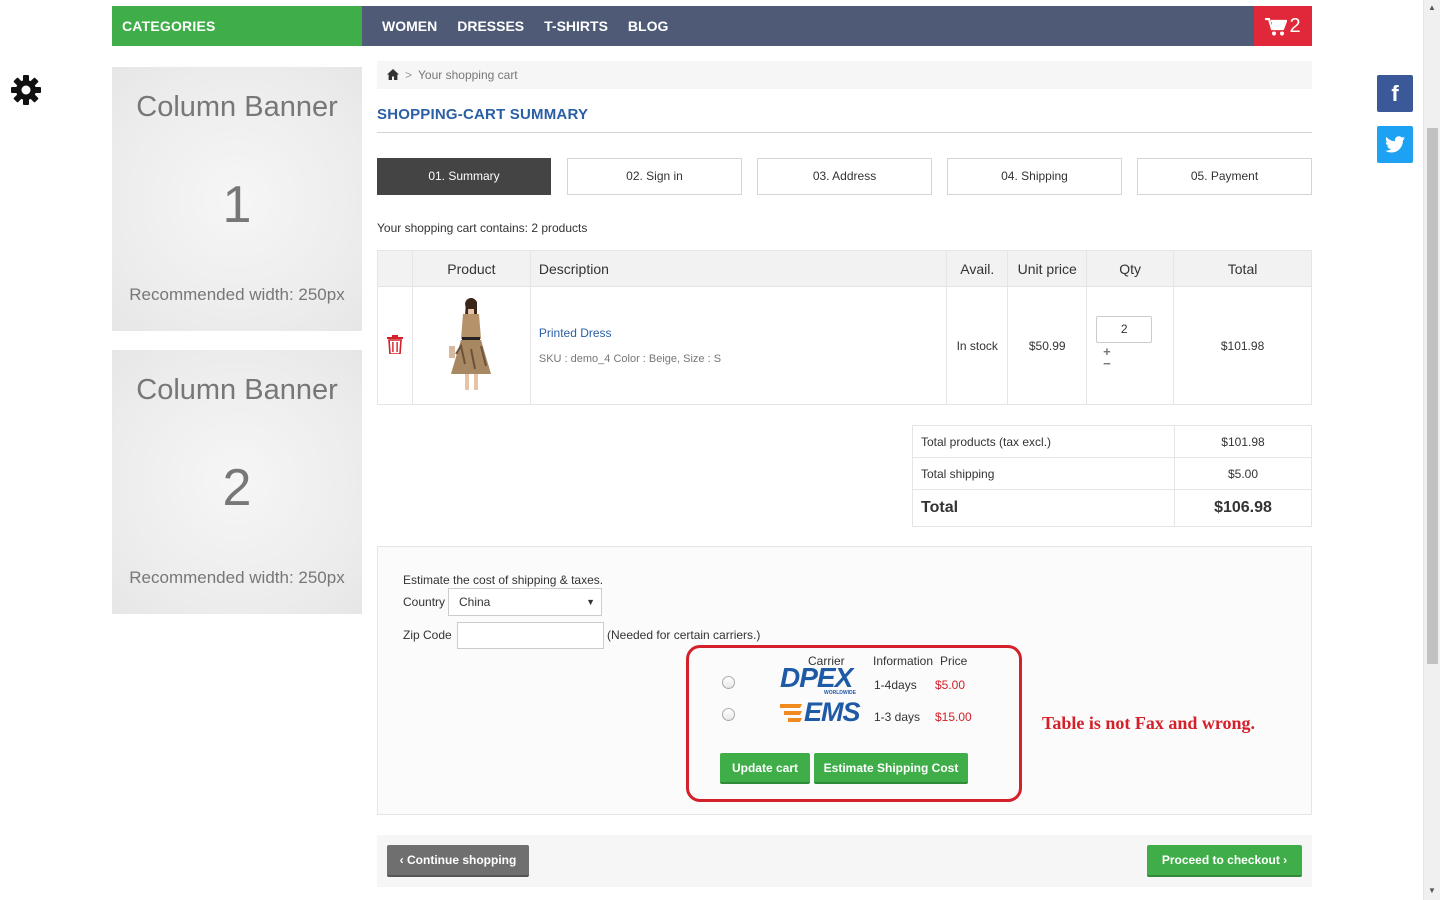 The image size is (1440, 900). What do you see at coordinates (468, 75) in the screenshot?
I see `breadcrumb-current: Your shopping cart` at bounding box center [468, 75].